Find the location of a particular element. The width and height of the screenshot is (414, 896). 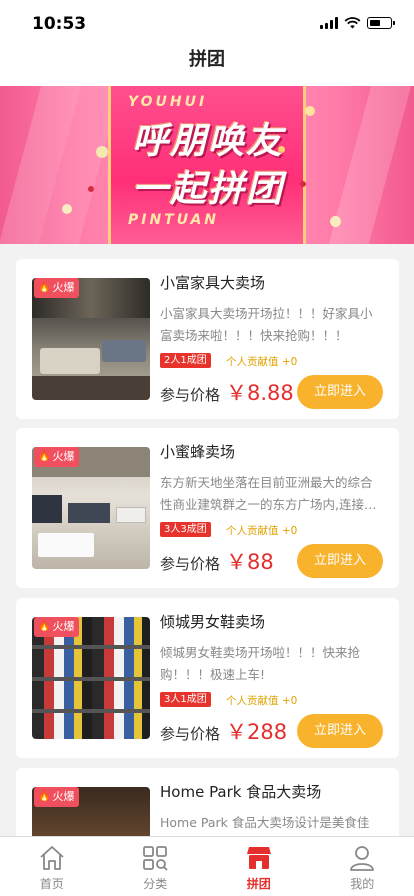

card-title: 小富家具大卖场 is located at coordinates (213, 283).